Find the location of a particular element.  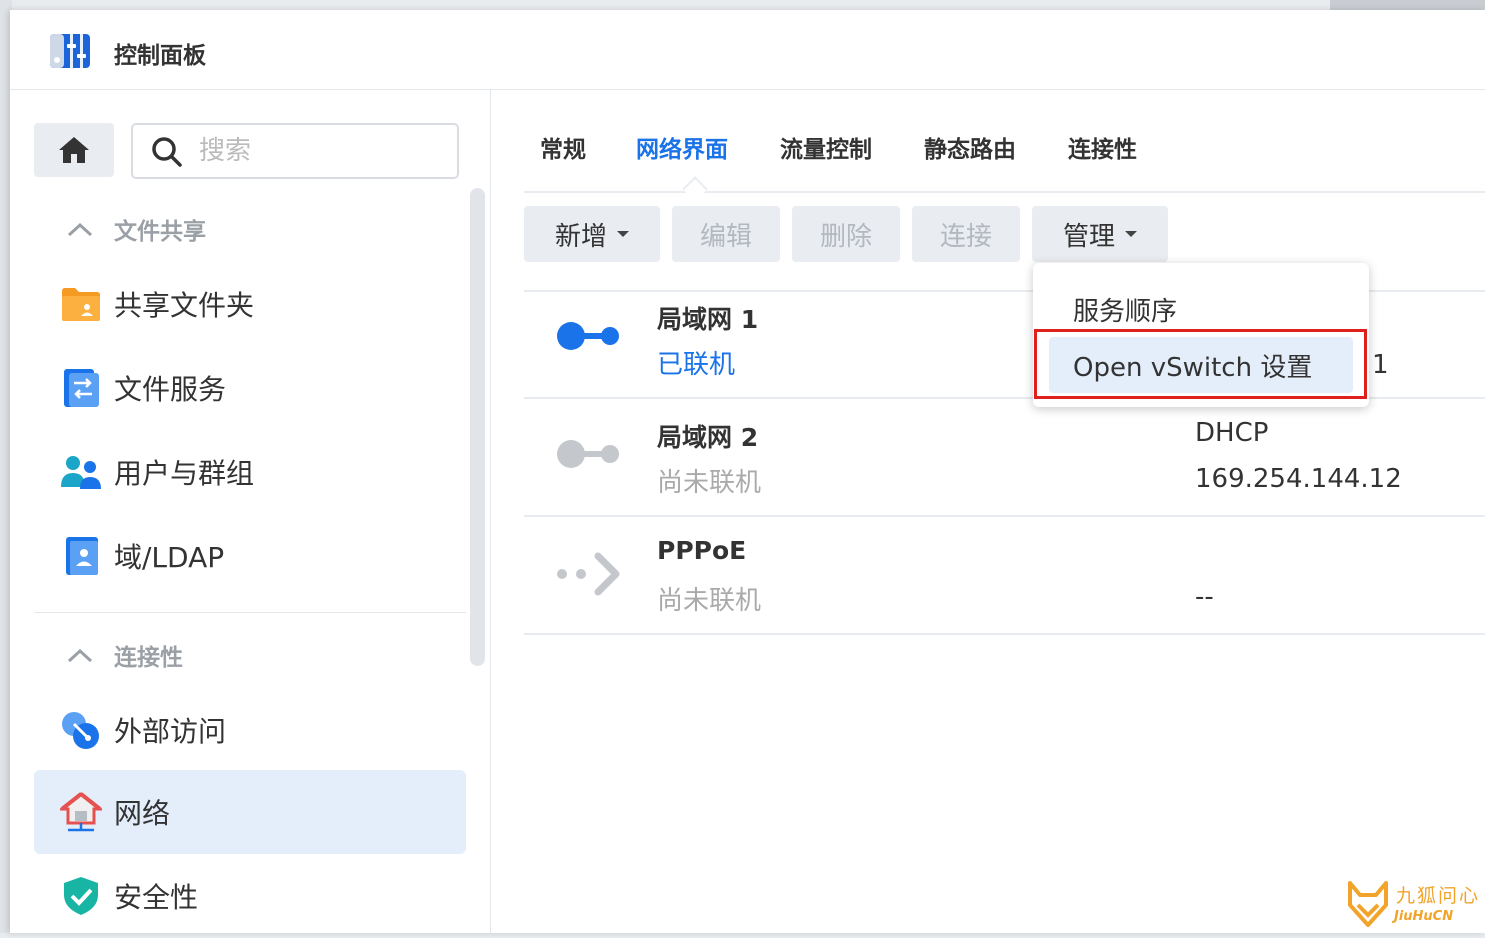

manage-dropdown-menu: 服务顺序 Open vSwitch 设置 is located at coordinates (1201, 335).